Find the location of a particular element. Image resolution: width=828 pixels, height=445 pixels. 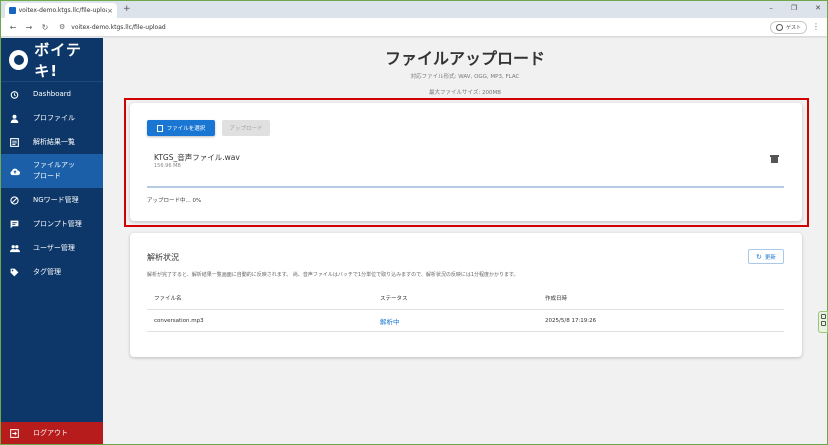

column-header-status: ステータス is located at coordinates (394, 298).